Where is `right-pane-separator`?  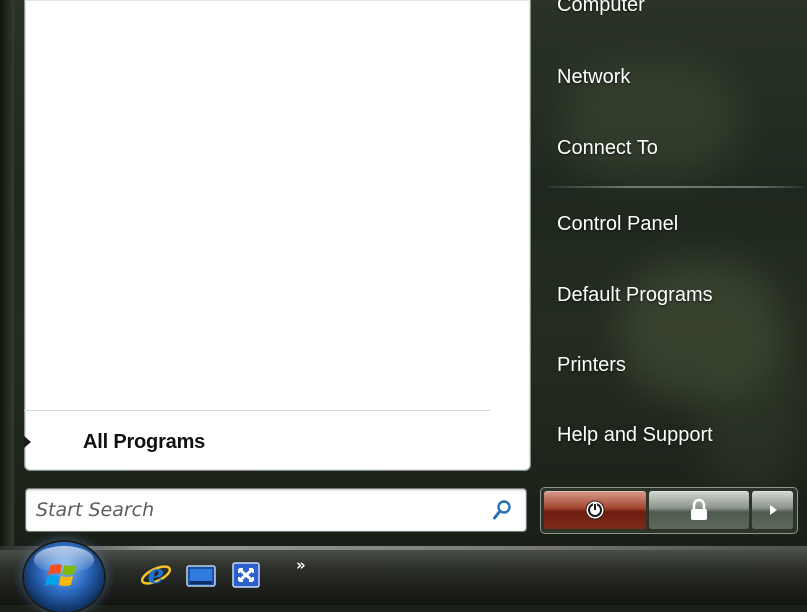 right-pane-separator is located at coordinates (675, 187).